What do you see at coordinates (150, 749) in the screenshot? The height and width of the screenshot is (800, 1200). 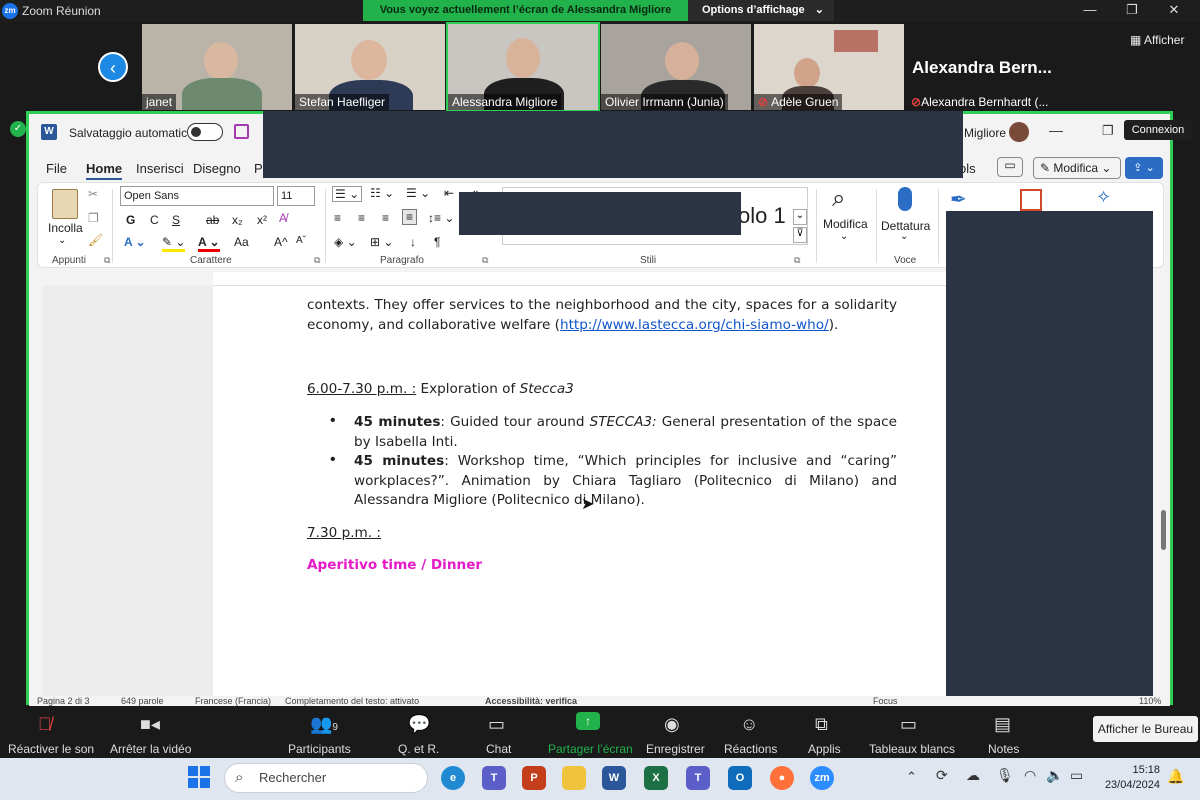 I see `stop-video-button: Arrêter la vidéo` at bounding box center [150, 749].